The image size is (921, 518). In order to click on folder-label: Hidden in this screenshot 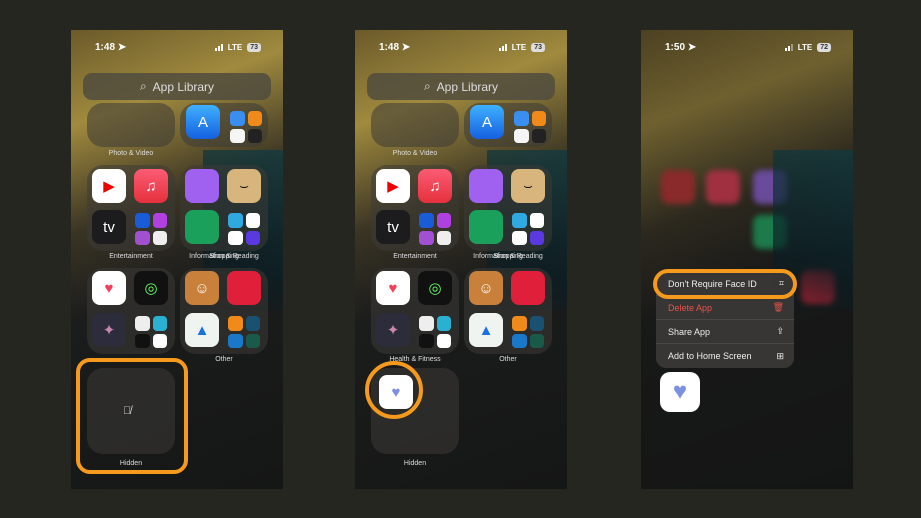, I will do `click(415, 463)`.